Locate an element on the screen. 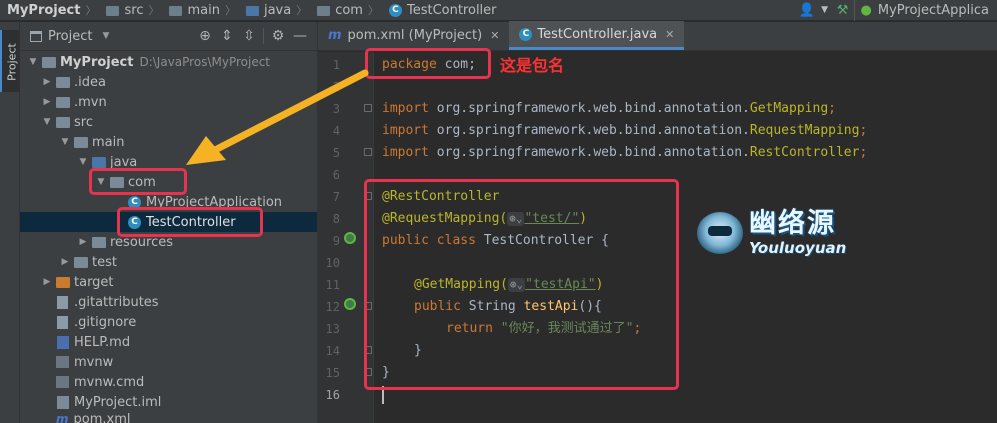  tree-item-myproject: ▼ MyProject D:\JavaPros\MyProject is located at coordinates (168, 62).